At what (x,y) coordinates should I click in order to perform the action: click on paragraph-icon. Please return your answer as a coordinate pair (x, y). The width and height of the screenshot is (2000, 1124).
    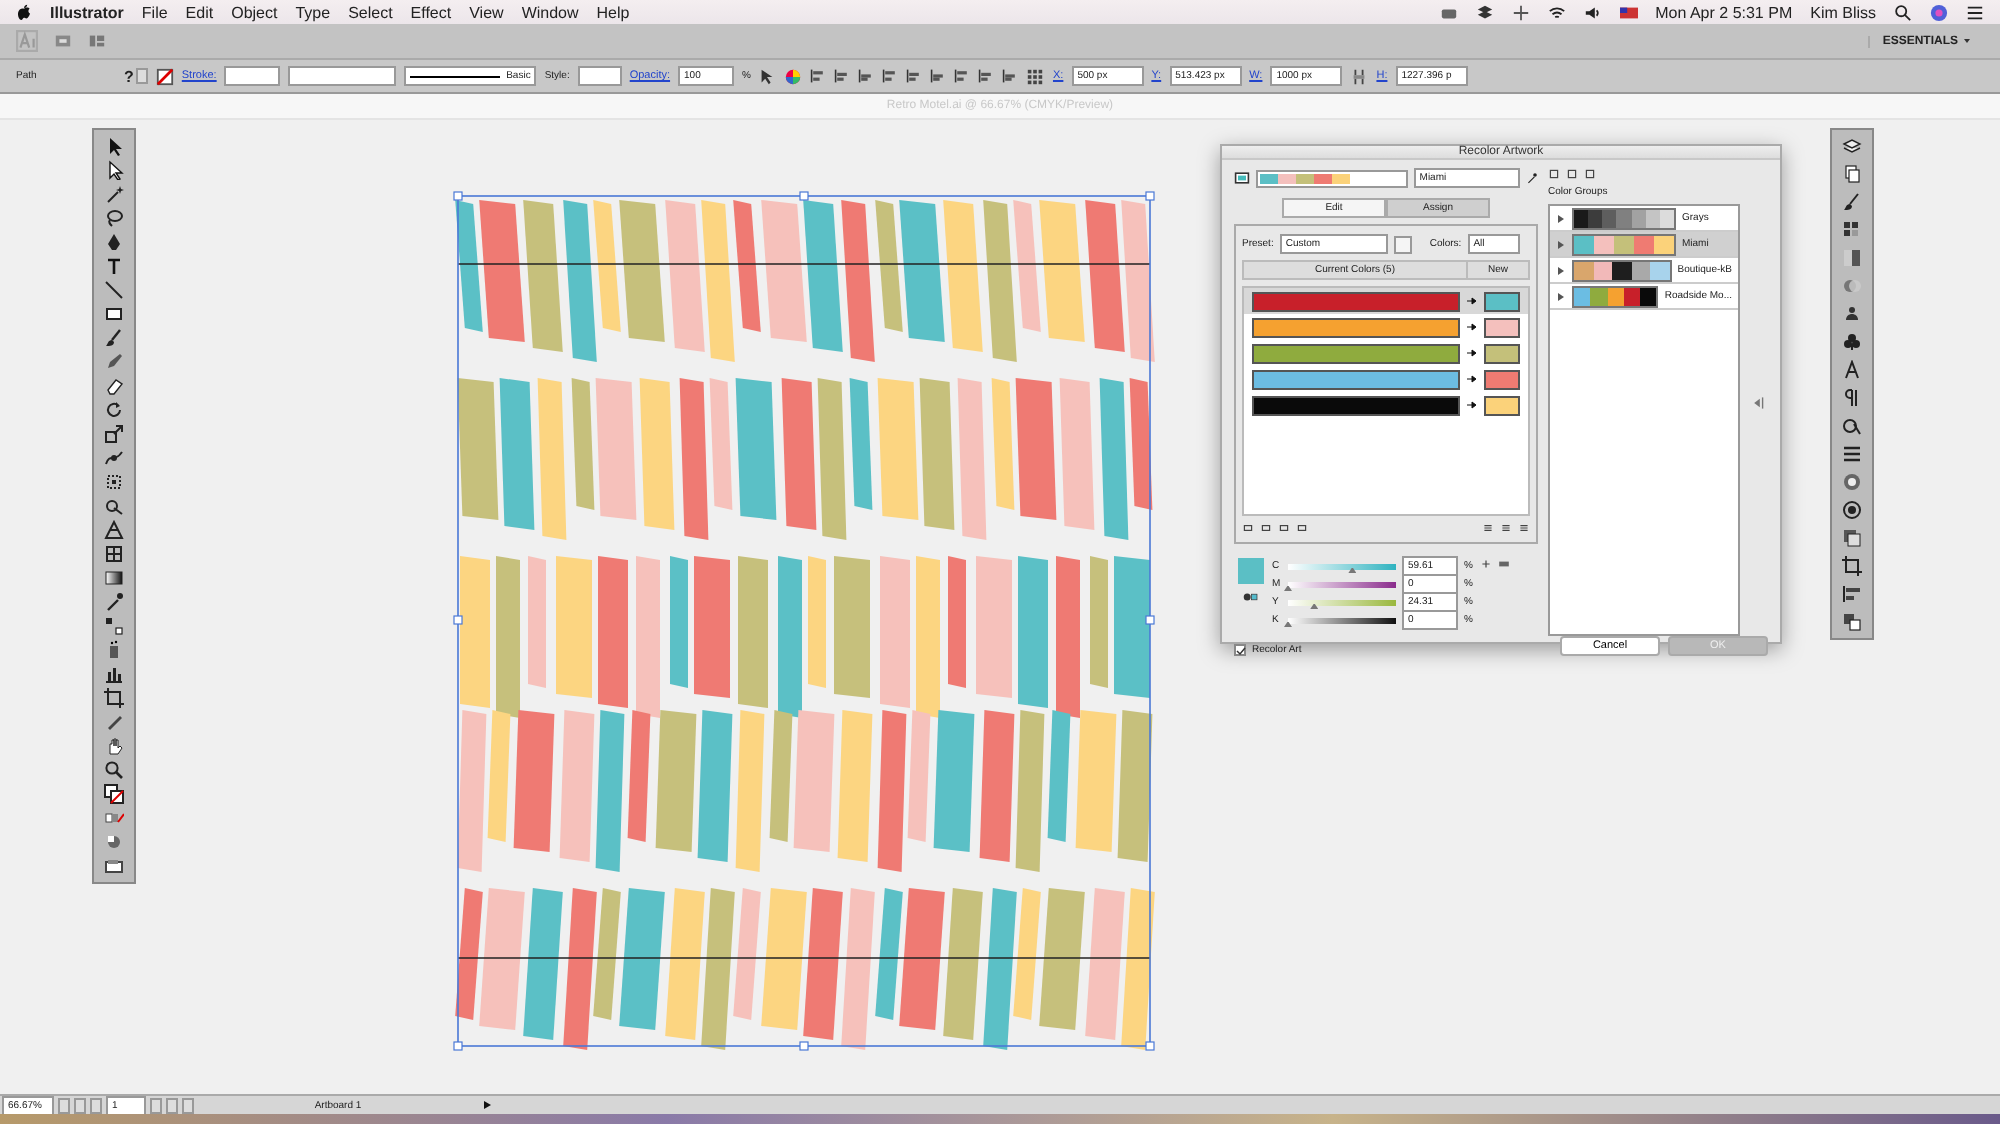
    Looking at the image, I should click on (1852, 398).